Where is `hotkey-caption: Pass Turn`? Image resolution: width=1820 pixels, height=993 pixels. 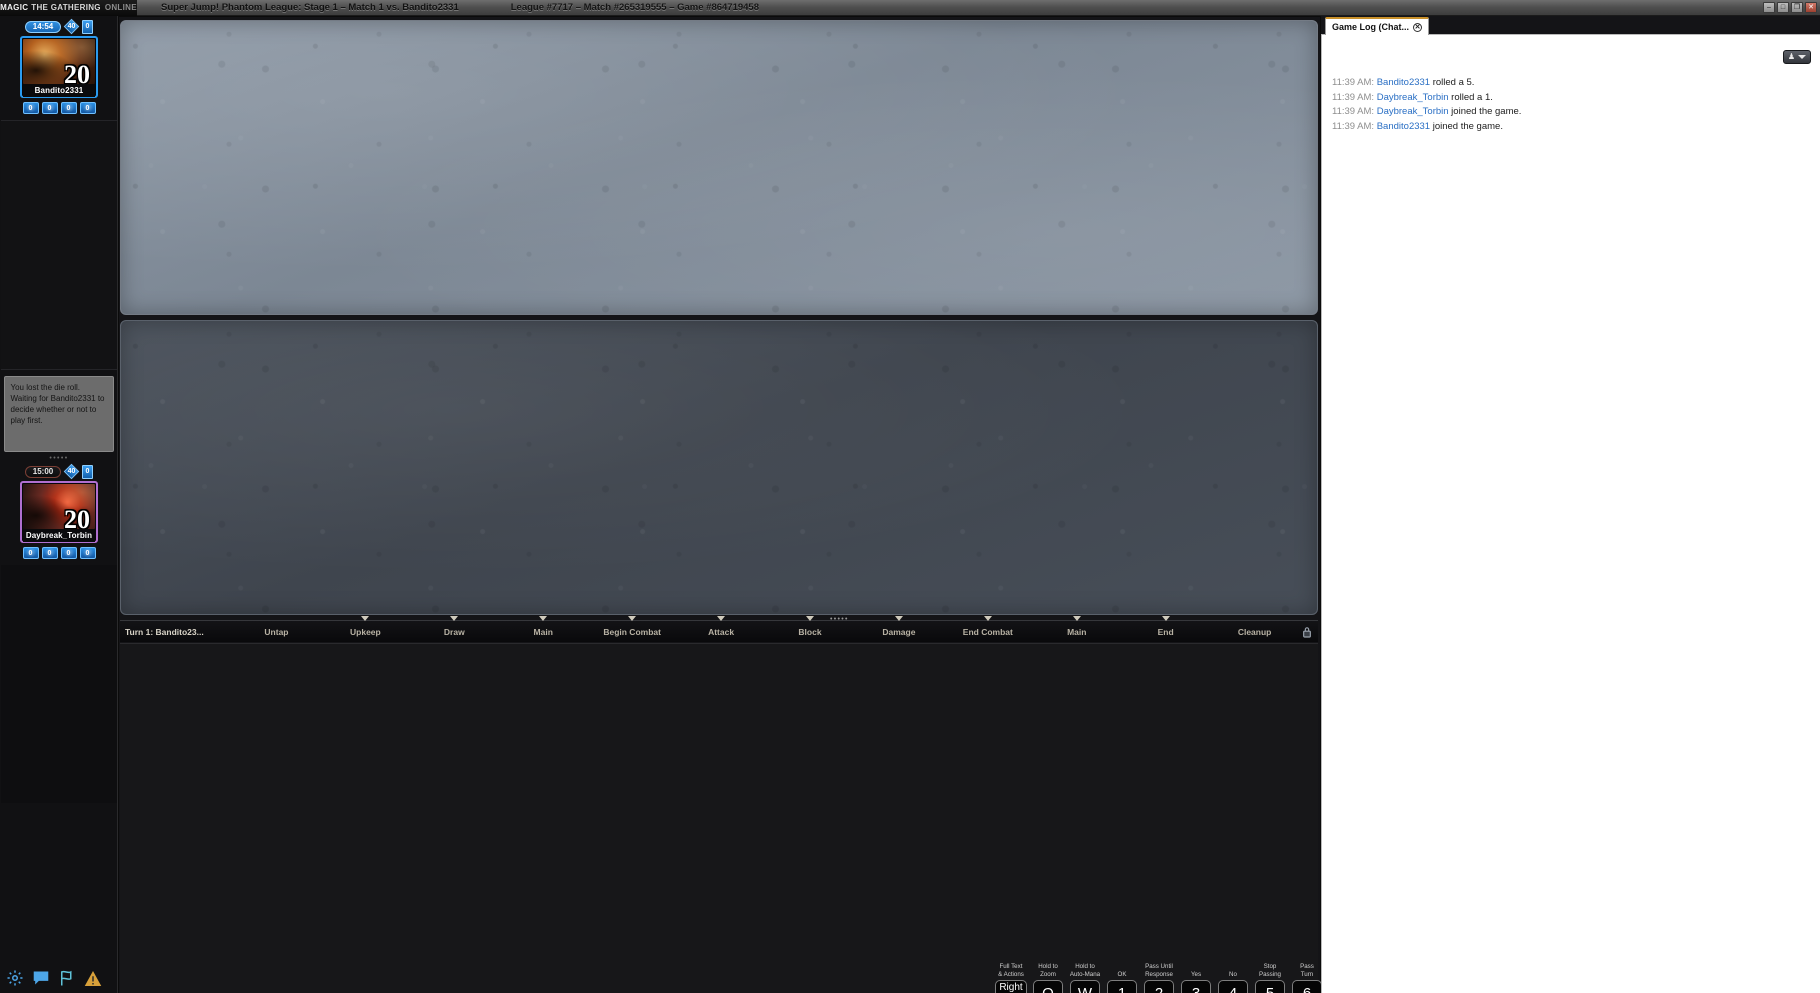
hotkey-caption: Pass Turn is located at coordinates (1307, 970).